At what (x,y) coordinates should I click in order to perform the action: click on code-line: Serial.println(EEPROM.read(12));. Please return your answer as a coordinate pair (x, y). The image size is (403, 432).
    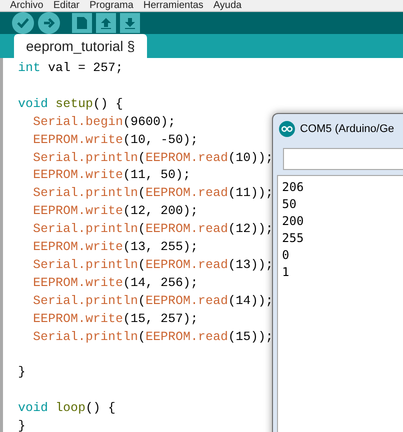
    Looking at the image, I should click on (153, 229).